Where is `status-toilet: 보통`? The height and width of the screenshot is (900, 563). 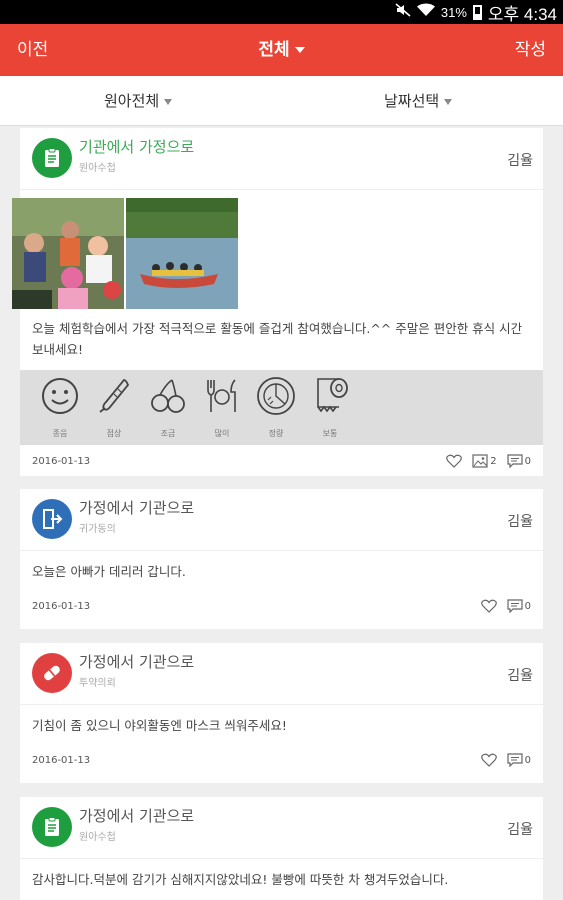 status-toilet: 보통 is located at coordinates (330, 407).